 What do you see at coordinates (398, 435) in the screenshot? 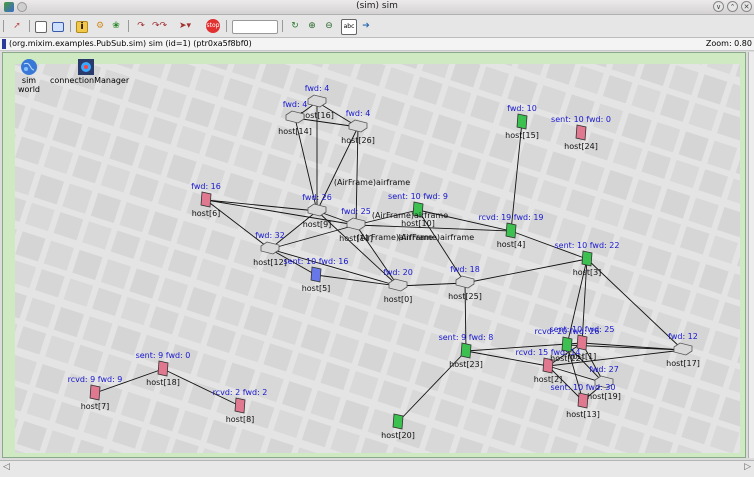
I see `host-label: host[20]` at bounding box center [398, 435].